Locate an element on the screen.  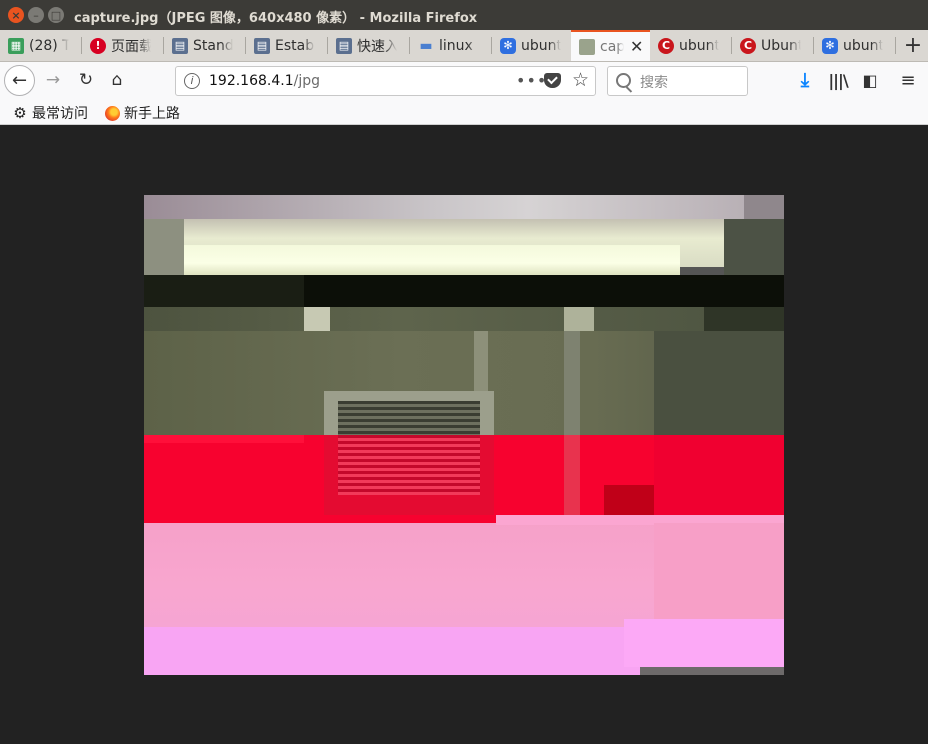
tab-8: C ubunt is located at coordinates (691, 45).